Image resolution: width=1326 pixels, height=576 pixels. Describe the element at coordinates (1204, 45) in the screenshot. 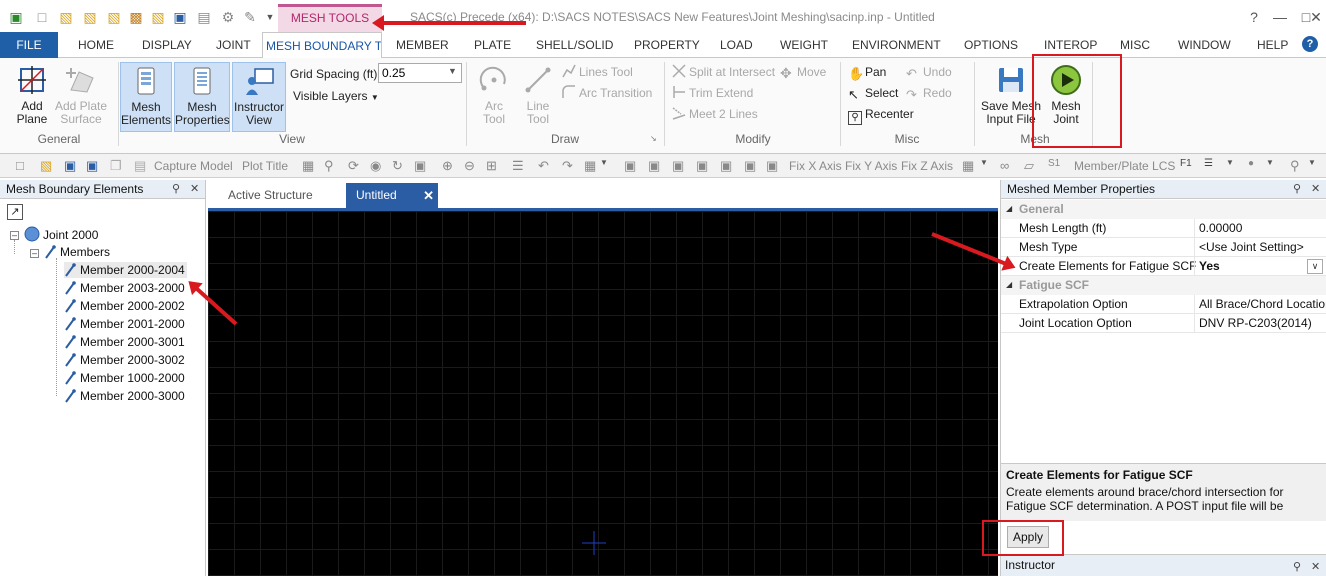

I see `tab-window: WINDOW` at that location.